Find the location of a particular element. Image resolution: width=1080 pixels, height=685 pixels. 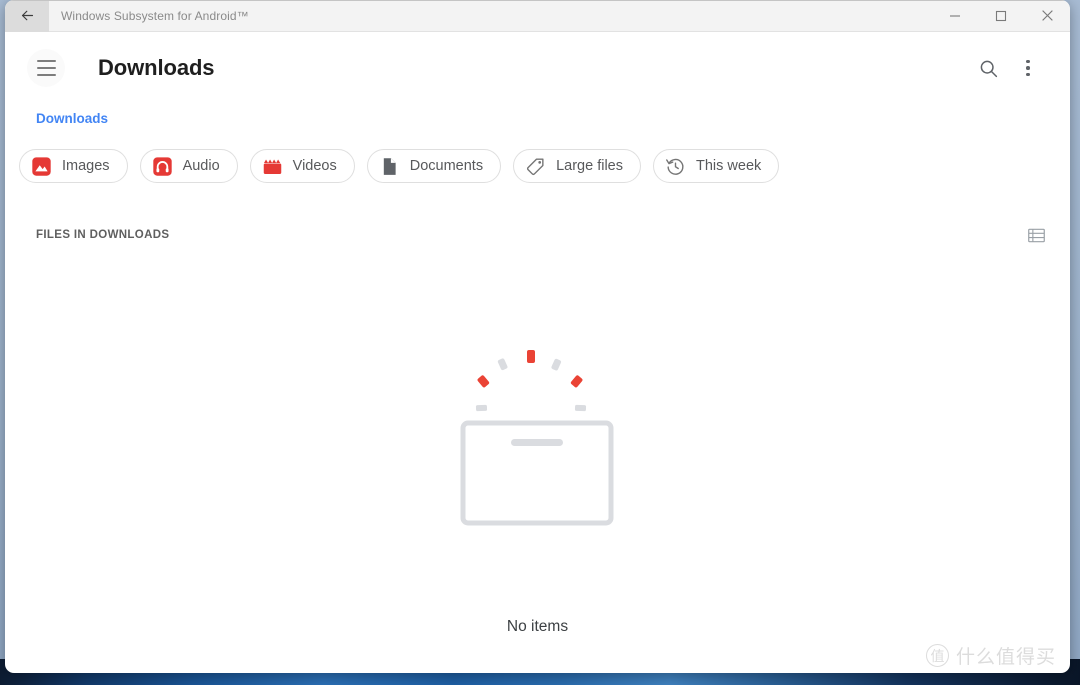

close-icon is located at coordinates (1047, 15).